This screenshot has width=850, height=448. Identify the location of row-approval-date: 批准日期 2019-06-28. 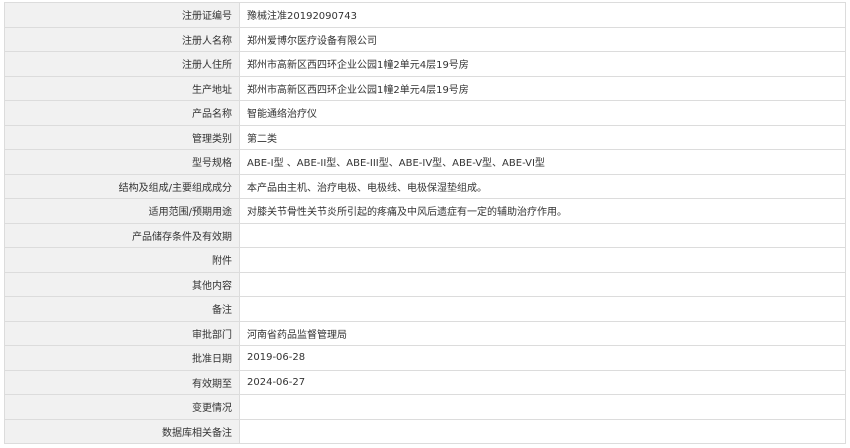
(425, 358).